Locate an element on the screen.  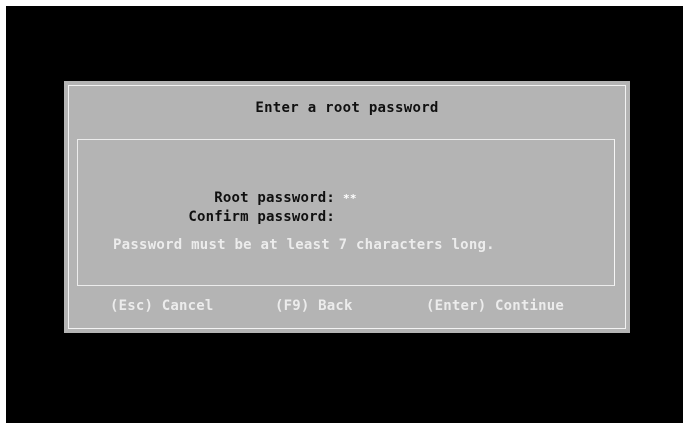
dialog-footer: (Esc) Cancel (F9) Back (Enter) Continue is located at coordinates (347, 309).